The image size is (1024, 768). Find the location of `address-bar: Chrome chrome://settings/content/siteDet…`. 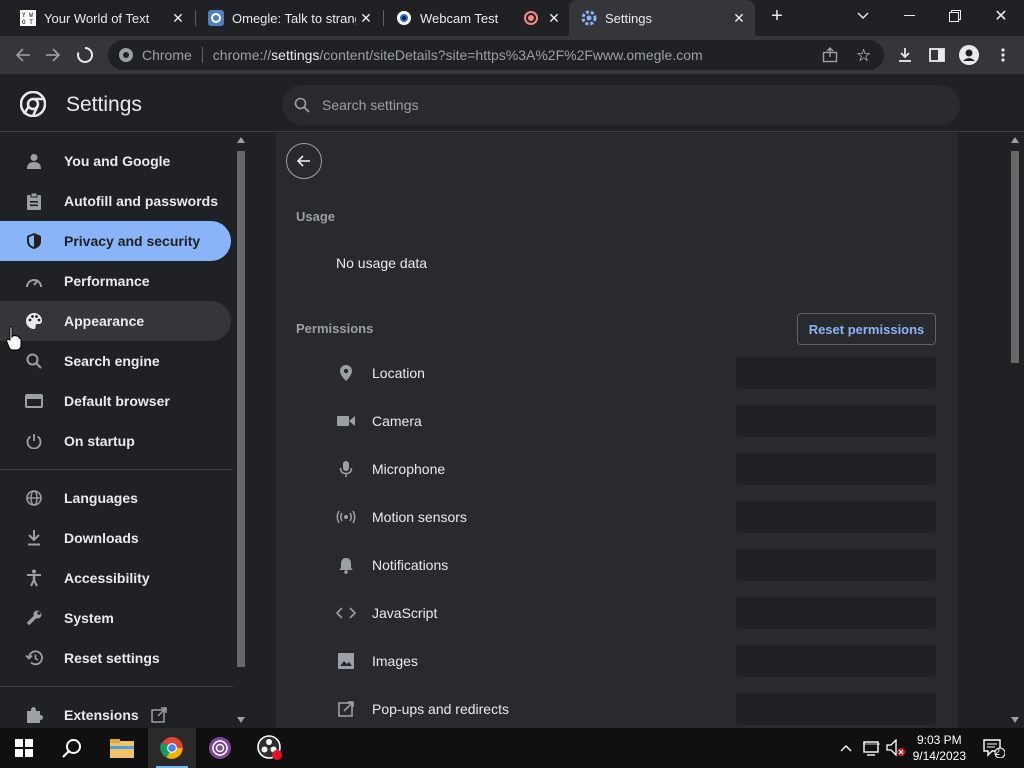

address-bar: Chrome chrome://settings/content/siteDet… is located at coordinates (496, 55).